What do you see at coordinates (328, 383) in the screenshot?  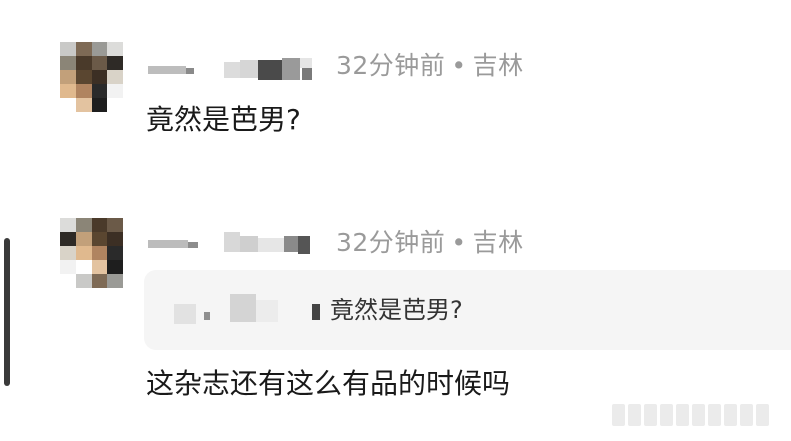 I see `comment-text: 这杂志还有这么有品的时候吗` at bounding box center [328, 383].